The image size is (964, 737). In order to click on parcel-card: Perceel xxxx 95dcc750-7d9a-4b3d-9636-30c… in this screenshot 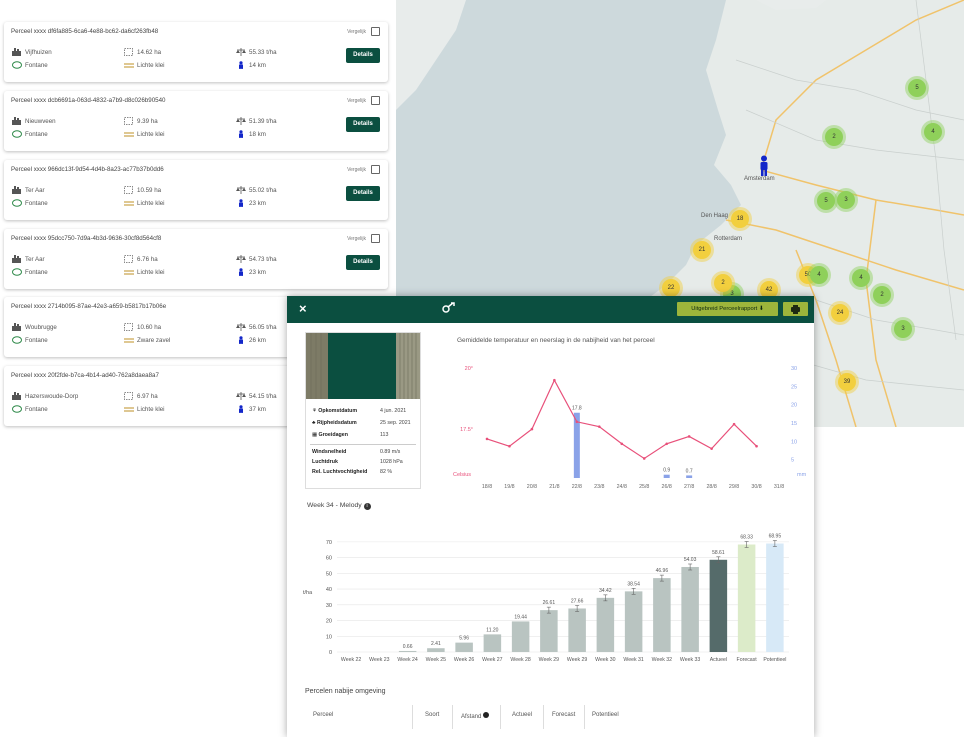, I will do `click(196, 259)`.